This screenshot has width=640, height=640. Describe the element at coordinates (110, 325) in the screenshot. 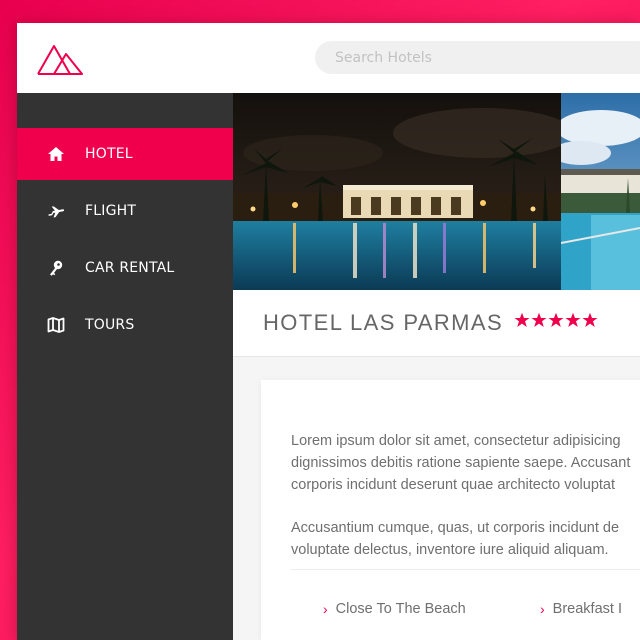

I see `sidebar-item-label: TOURS` at that location.